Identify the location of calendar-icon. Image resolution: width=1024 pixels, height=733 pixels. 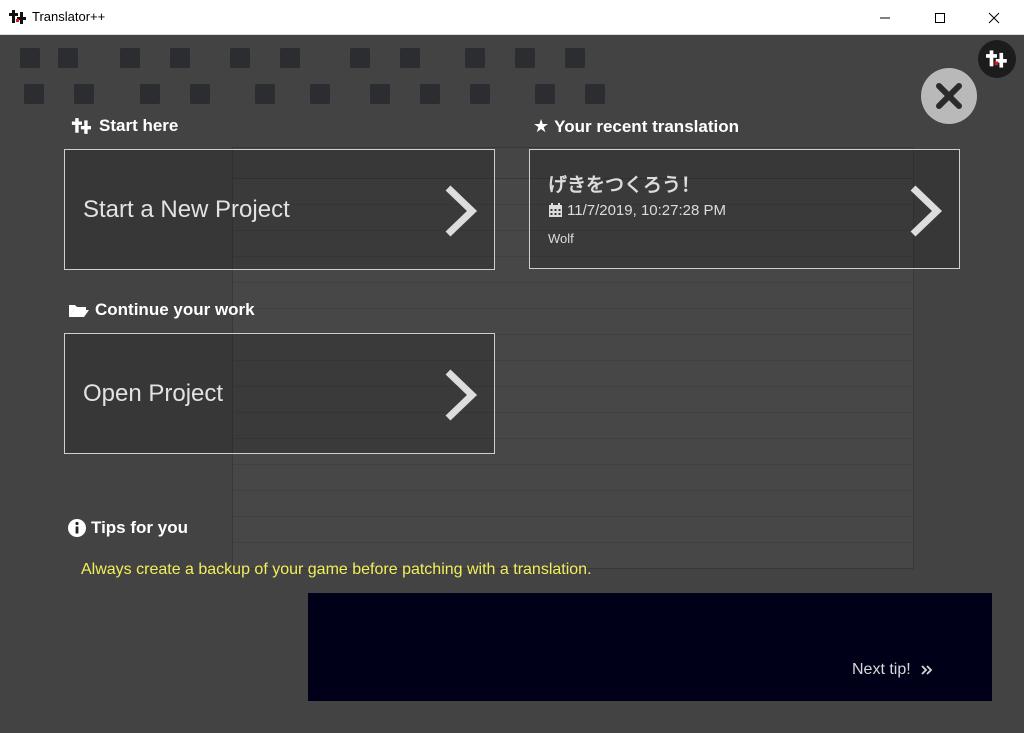
(555, 210).